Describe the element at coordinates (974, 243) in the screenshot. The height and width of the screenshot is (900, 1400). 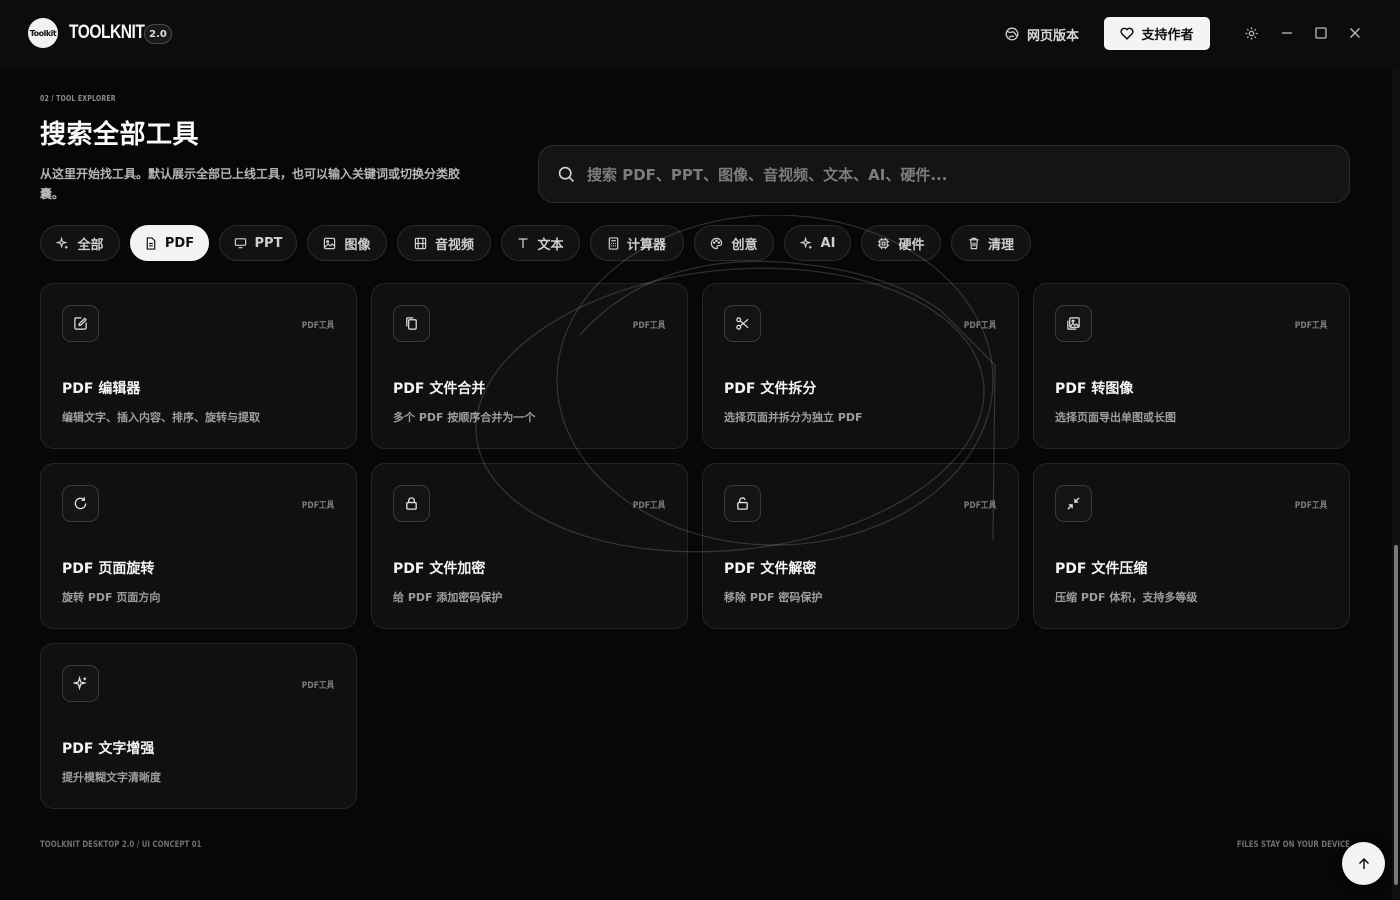
I see `trash-icon` at that location.